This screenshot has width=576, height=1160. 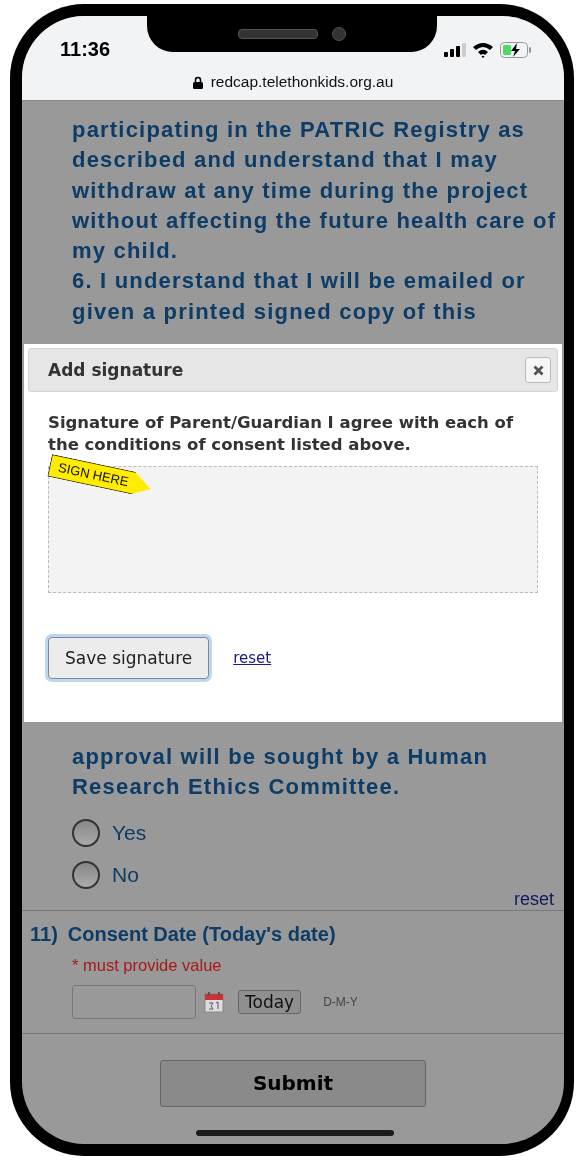 What do you see at coordinates (516, 49) in the screenshot?
I see `battery-icon` at bounding box center [516, 49].